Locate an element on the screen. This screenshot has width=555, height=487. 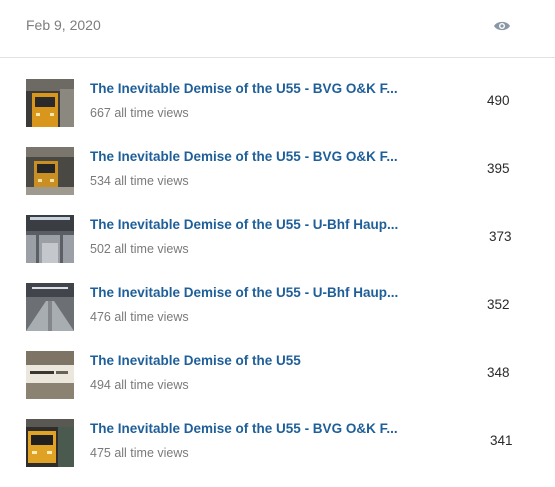
view-count: 348 is located at coordinates (498, 372).